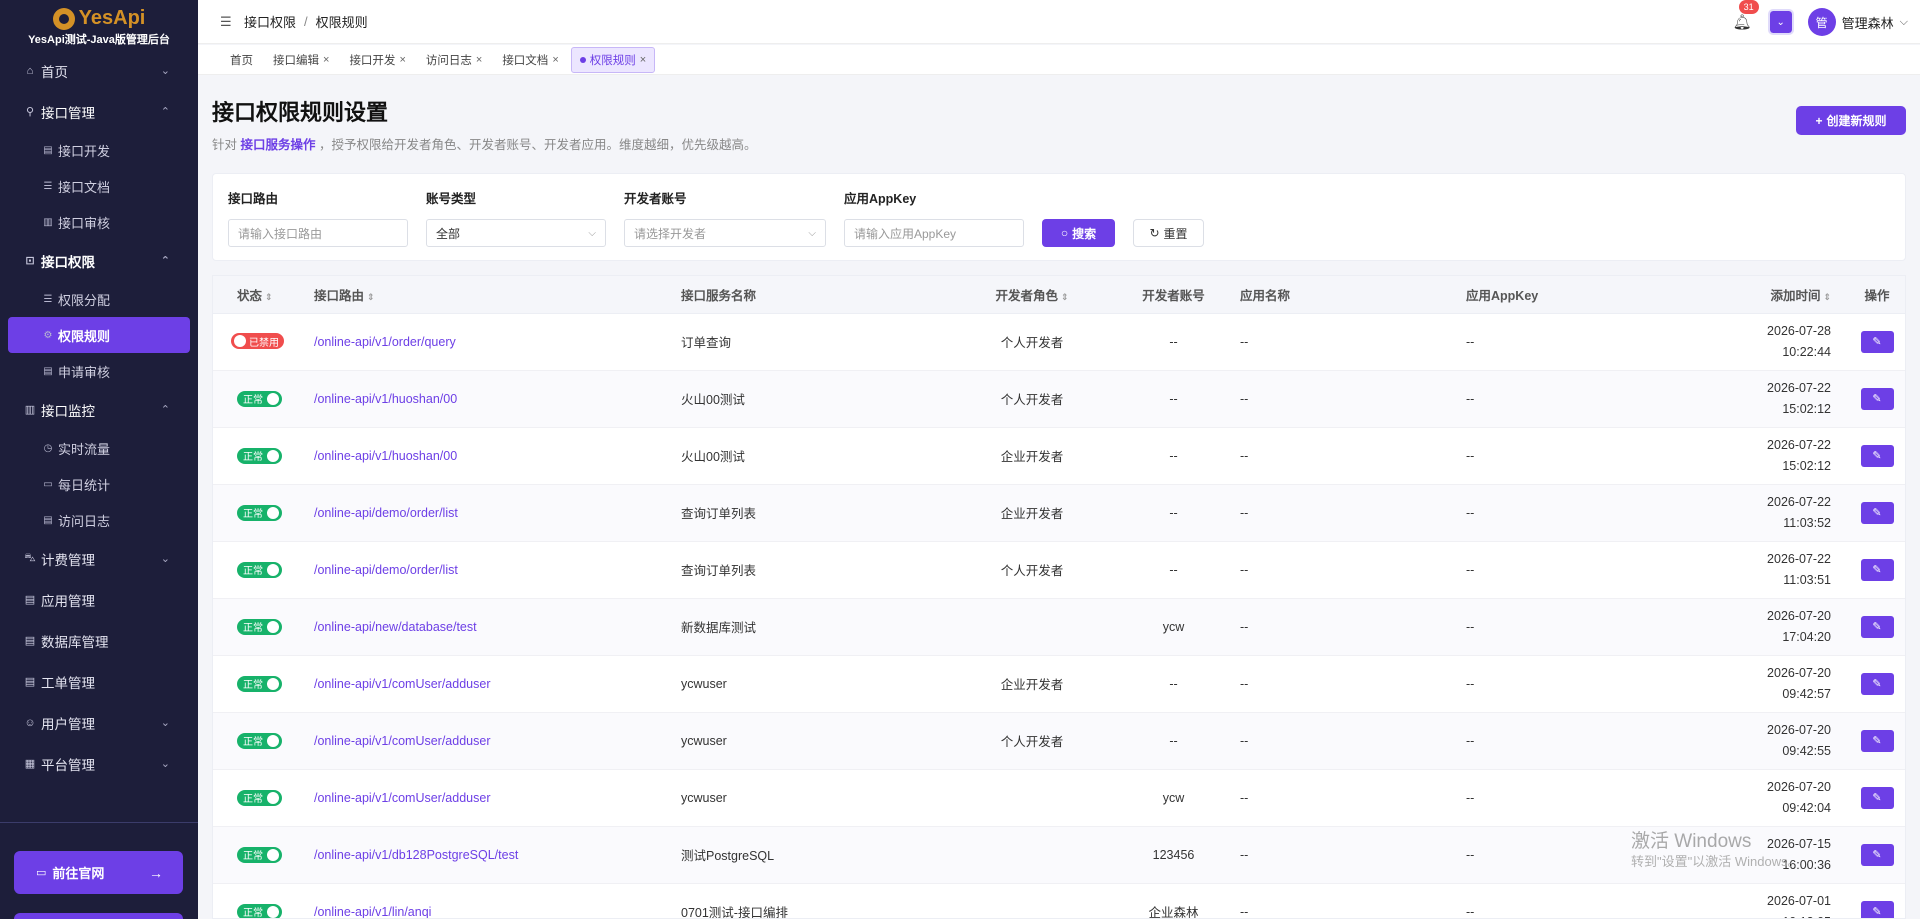 The height and width of the screenshot is (919, 1920). I want to click on dropdown-toggle-icon: ⌄, so click(1780, 22).